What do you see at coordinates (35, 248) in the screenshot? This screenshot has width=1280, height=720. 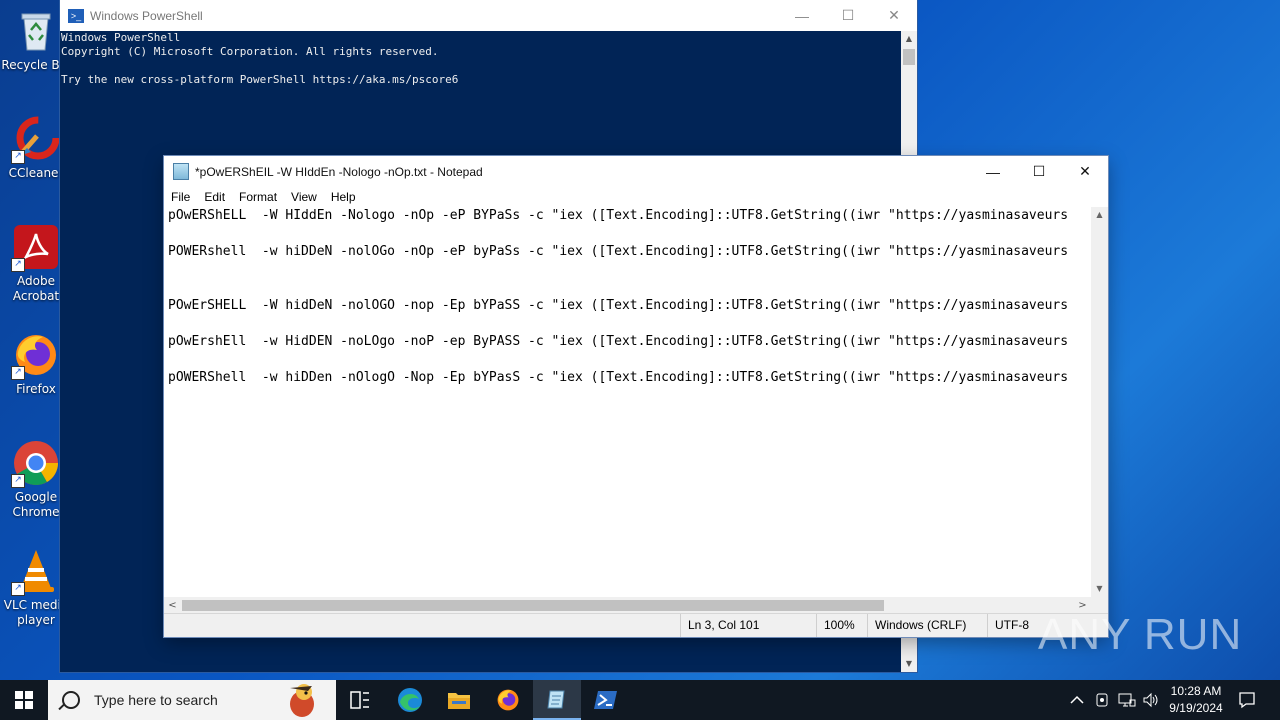 I see `adobe-acrobat-icon: ↗` at bounding box center [35, 248].